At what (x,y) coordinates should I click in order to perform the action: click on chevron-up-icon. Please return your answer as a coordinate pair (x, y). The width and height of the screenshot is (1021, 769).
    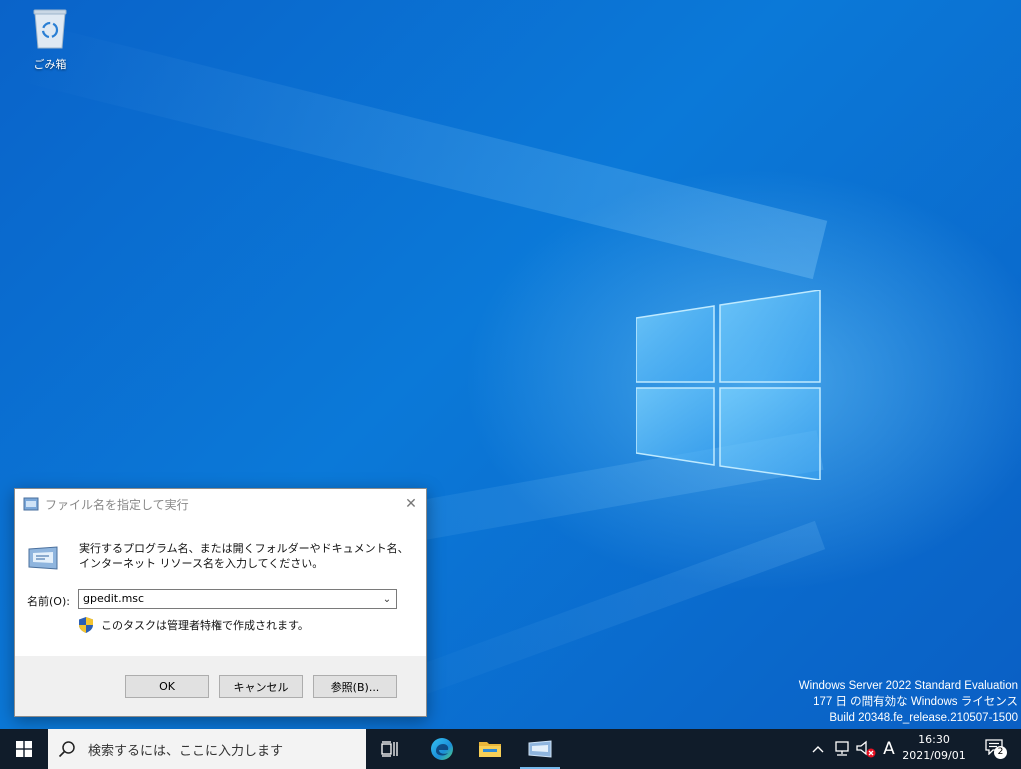
    Looking at the image, I should click on (818, 749).